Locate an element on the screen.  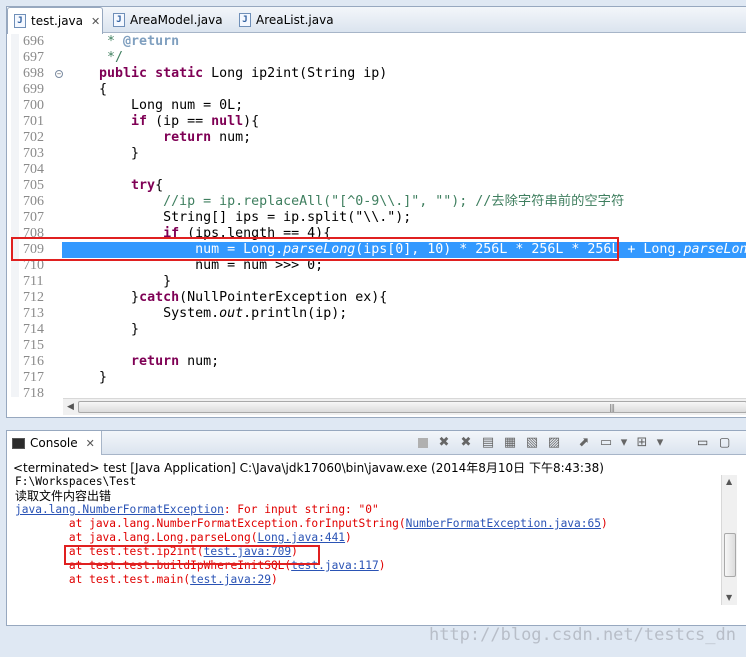
code-line: 700 Long num = 0L; is located at coordinates (376, 106).